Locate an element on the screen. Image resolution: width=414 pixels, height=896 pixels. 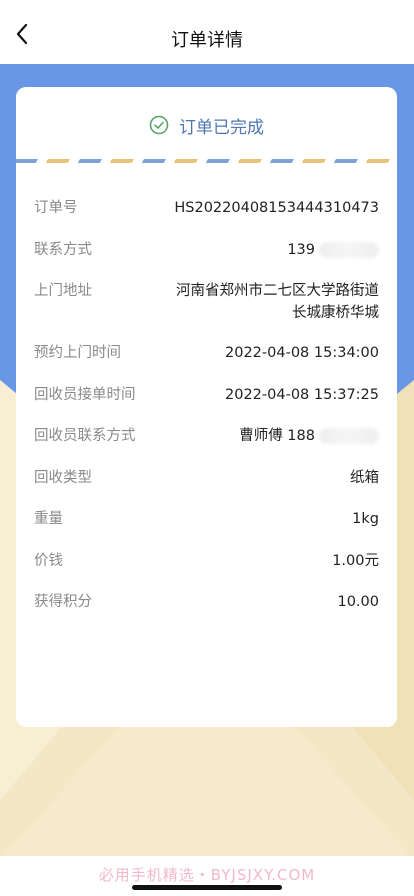
detail-row-contact: 联系方式 139 is located at coordinates (206, 260).